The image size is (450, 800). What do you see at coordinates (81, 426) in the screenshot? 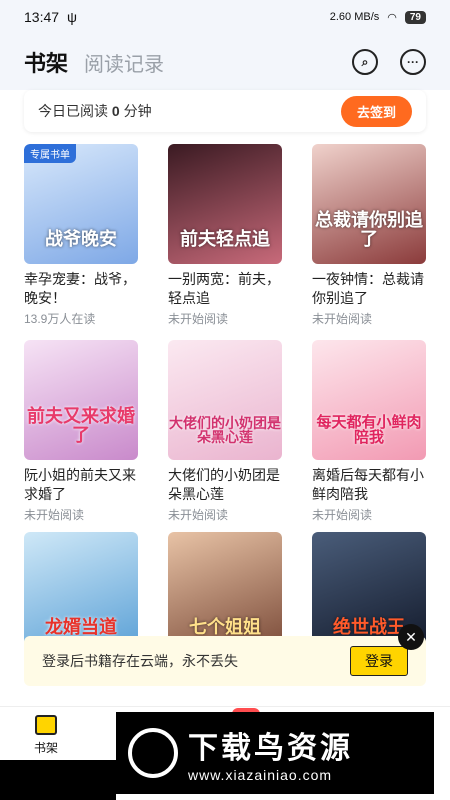
I see `cover-title: 前夫又来求婚了` at bounding box center [81, 426].